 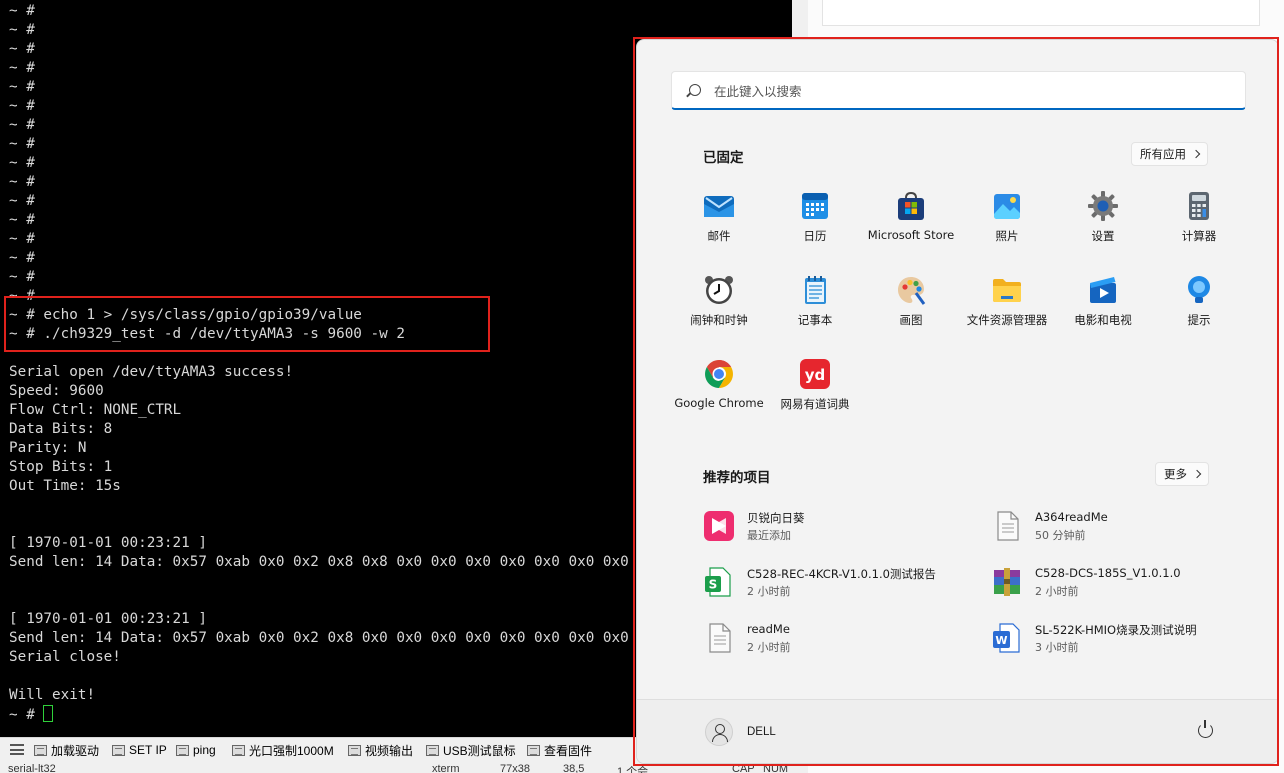 What do you see at coordinates (1001, 640) in the screenshot?
I see `svg-text: W` at bounding box center [1001, 640].